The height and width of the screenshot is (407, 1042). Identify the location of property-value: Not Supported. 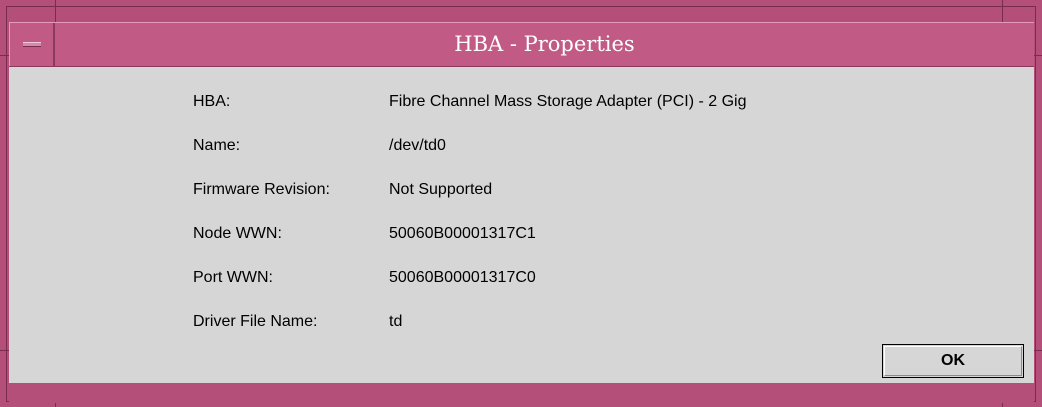
(441, 189).